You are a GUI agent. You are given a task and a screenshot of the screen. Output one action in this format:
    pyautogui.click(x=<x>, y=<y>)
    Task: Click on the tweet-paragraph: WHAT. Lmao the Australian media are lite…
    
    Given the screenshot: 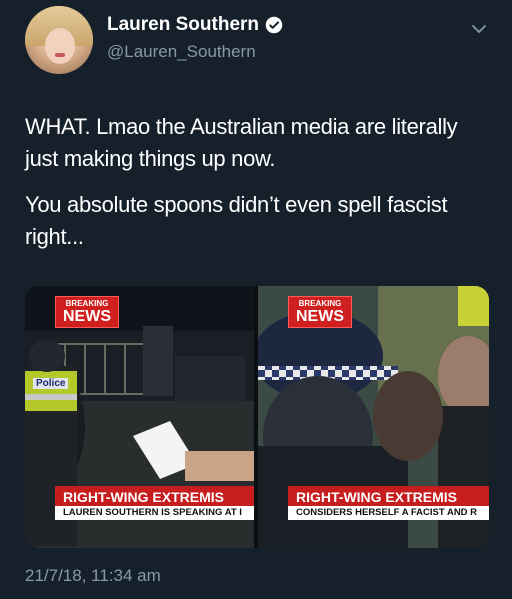 What is the action you would take?
    pyautogui.click(x=241, y=142)
    